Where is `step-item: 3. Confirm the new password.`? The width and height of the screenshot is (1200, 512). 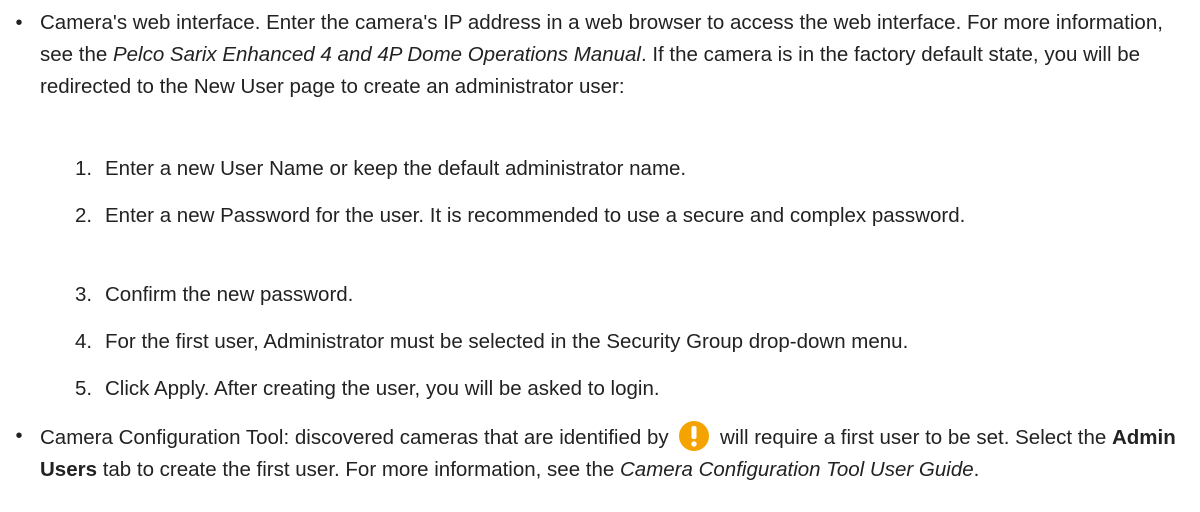 step-item: 3. Confirm the new password. is located at coordinates (630, 295).